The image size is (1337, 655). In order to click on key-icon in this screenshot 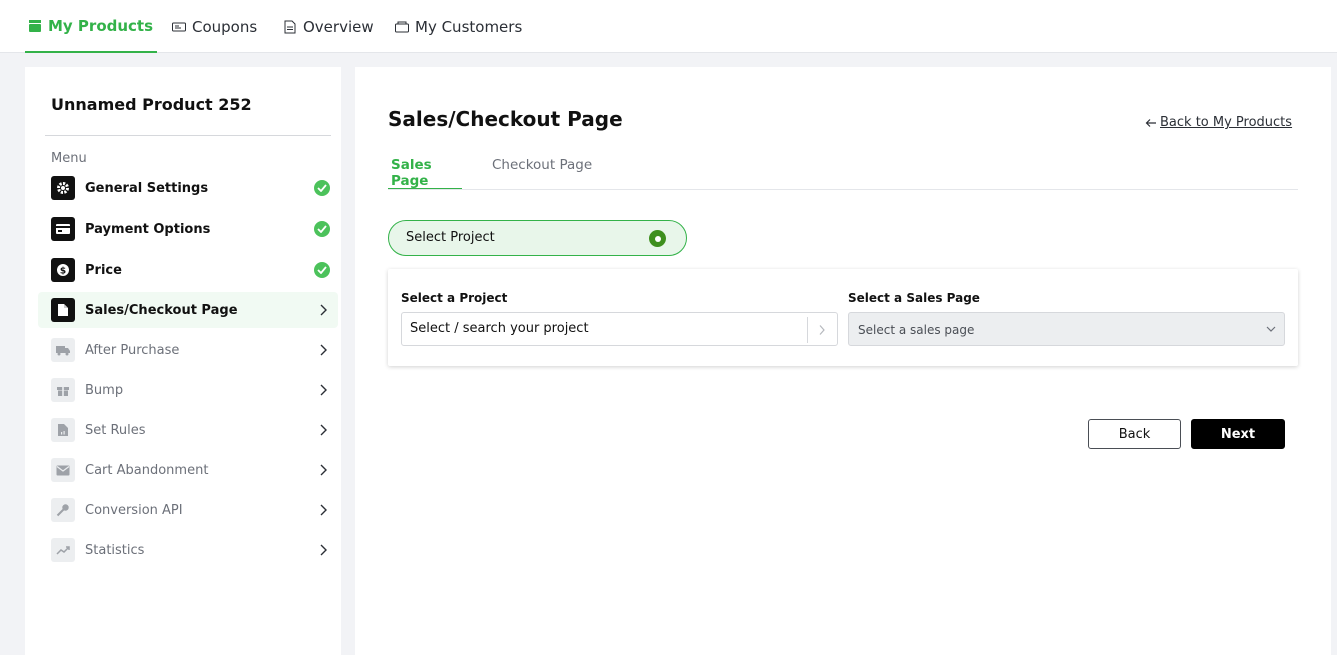, I will do `click(63, 510)`.